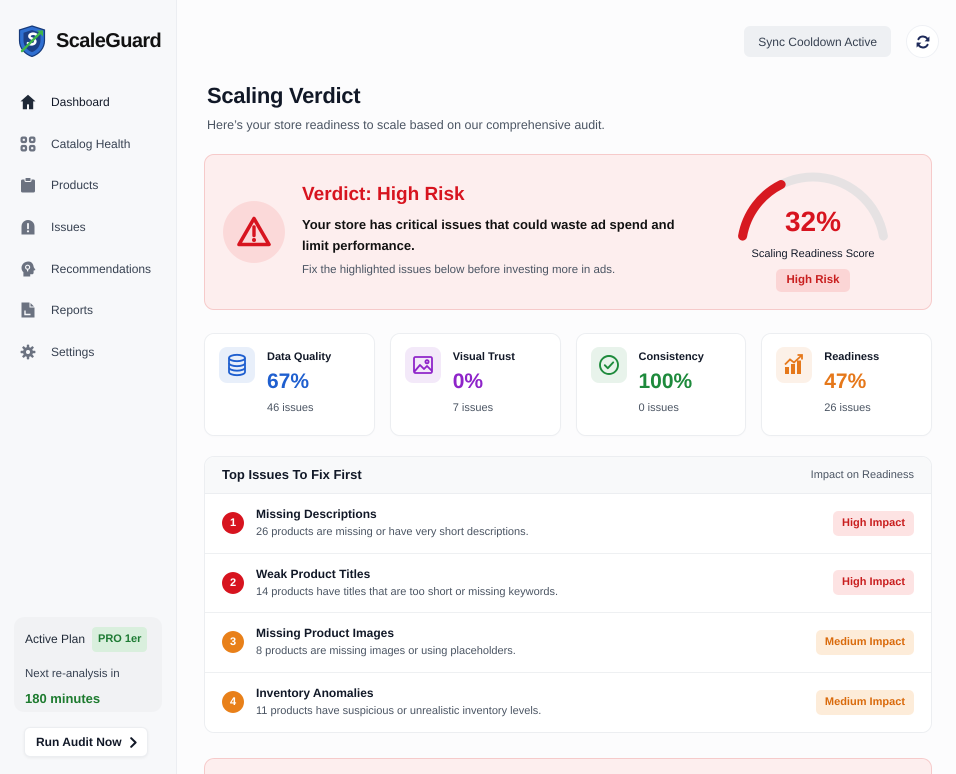  What do you see at coordinates (659, 408) in the screenshot?
I see `metric-issue-count: 0 issues` at bounding box center [659, 408].